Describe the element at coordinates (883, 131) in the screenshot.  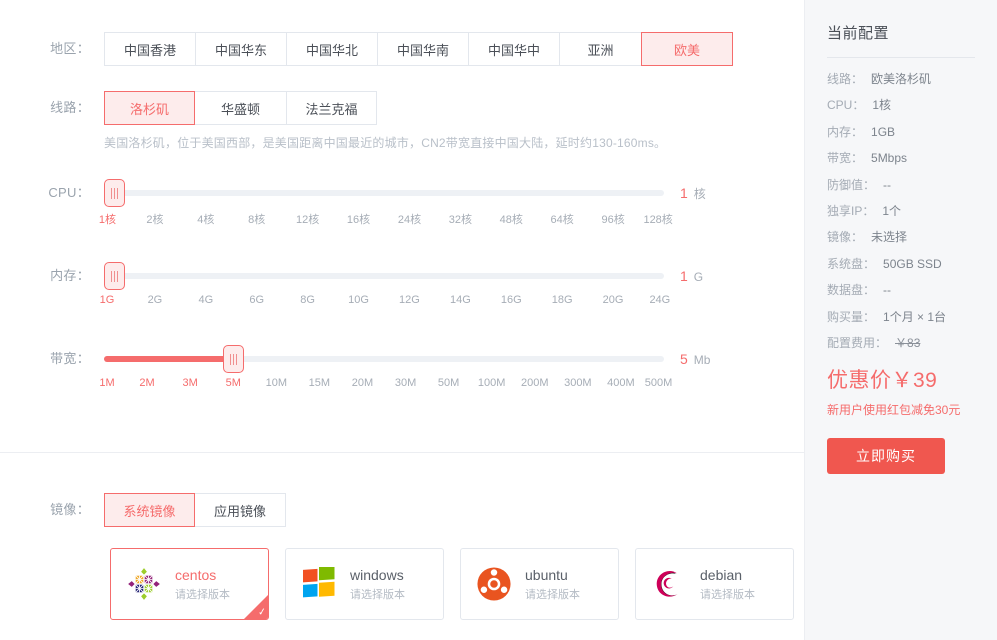
I see `summary-item-value: 1GB` at that location.